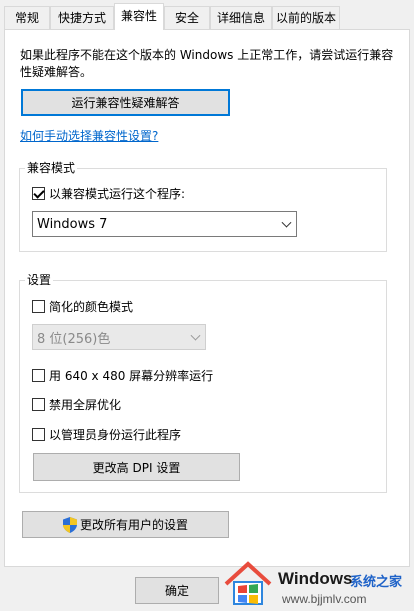  Describe the element at coordinates (177, 590) in the screenshot. I see `ok-button: 确定` at that location.